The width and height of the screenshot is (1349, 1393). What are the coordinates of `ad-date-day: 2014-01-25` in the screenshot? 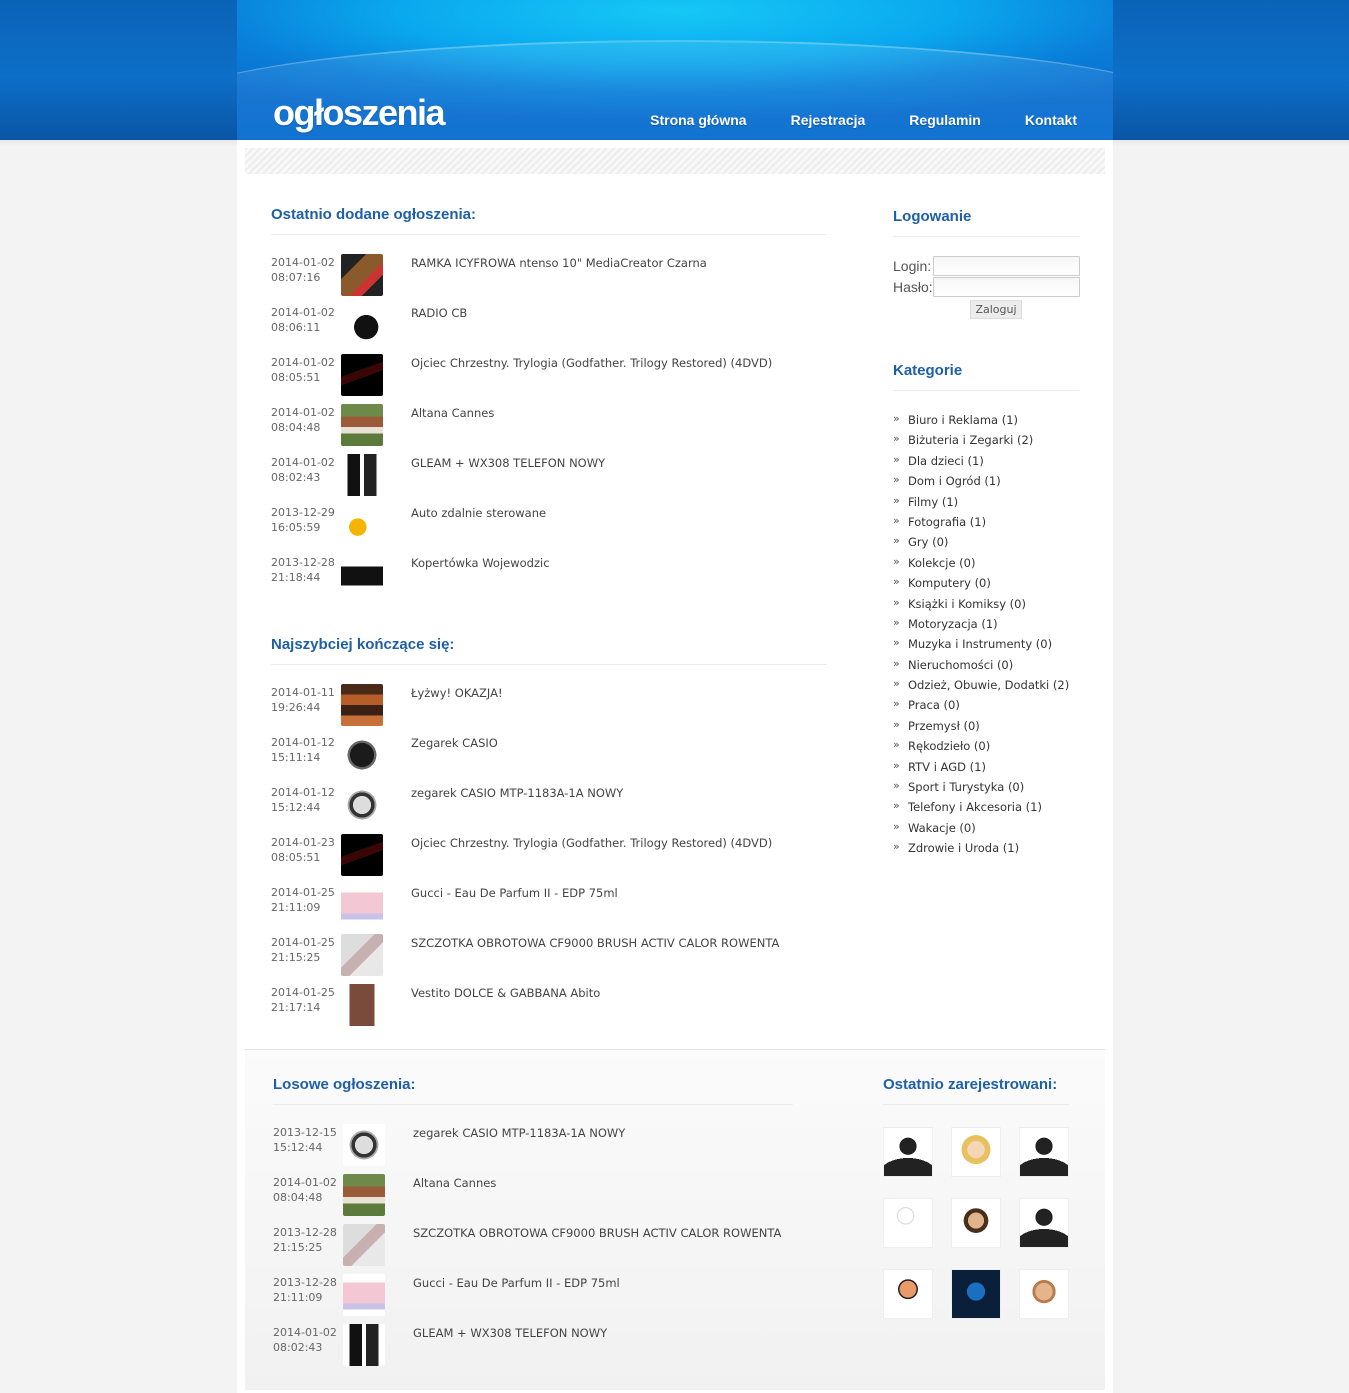 It's located at (303, 942).